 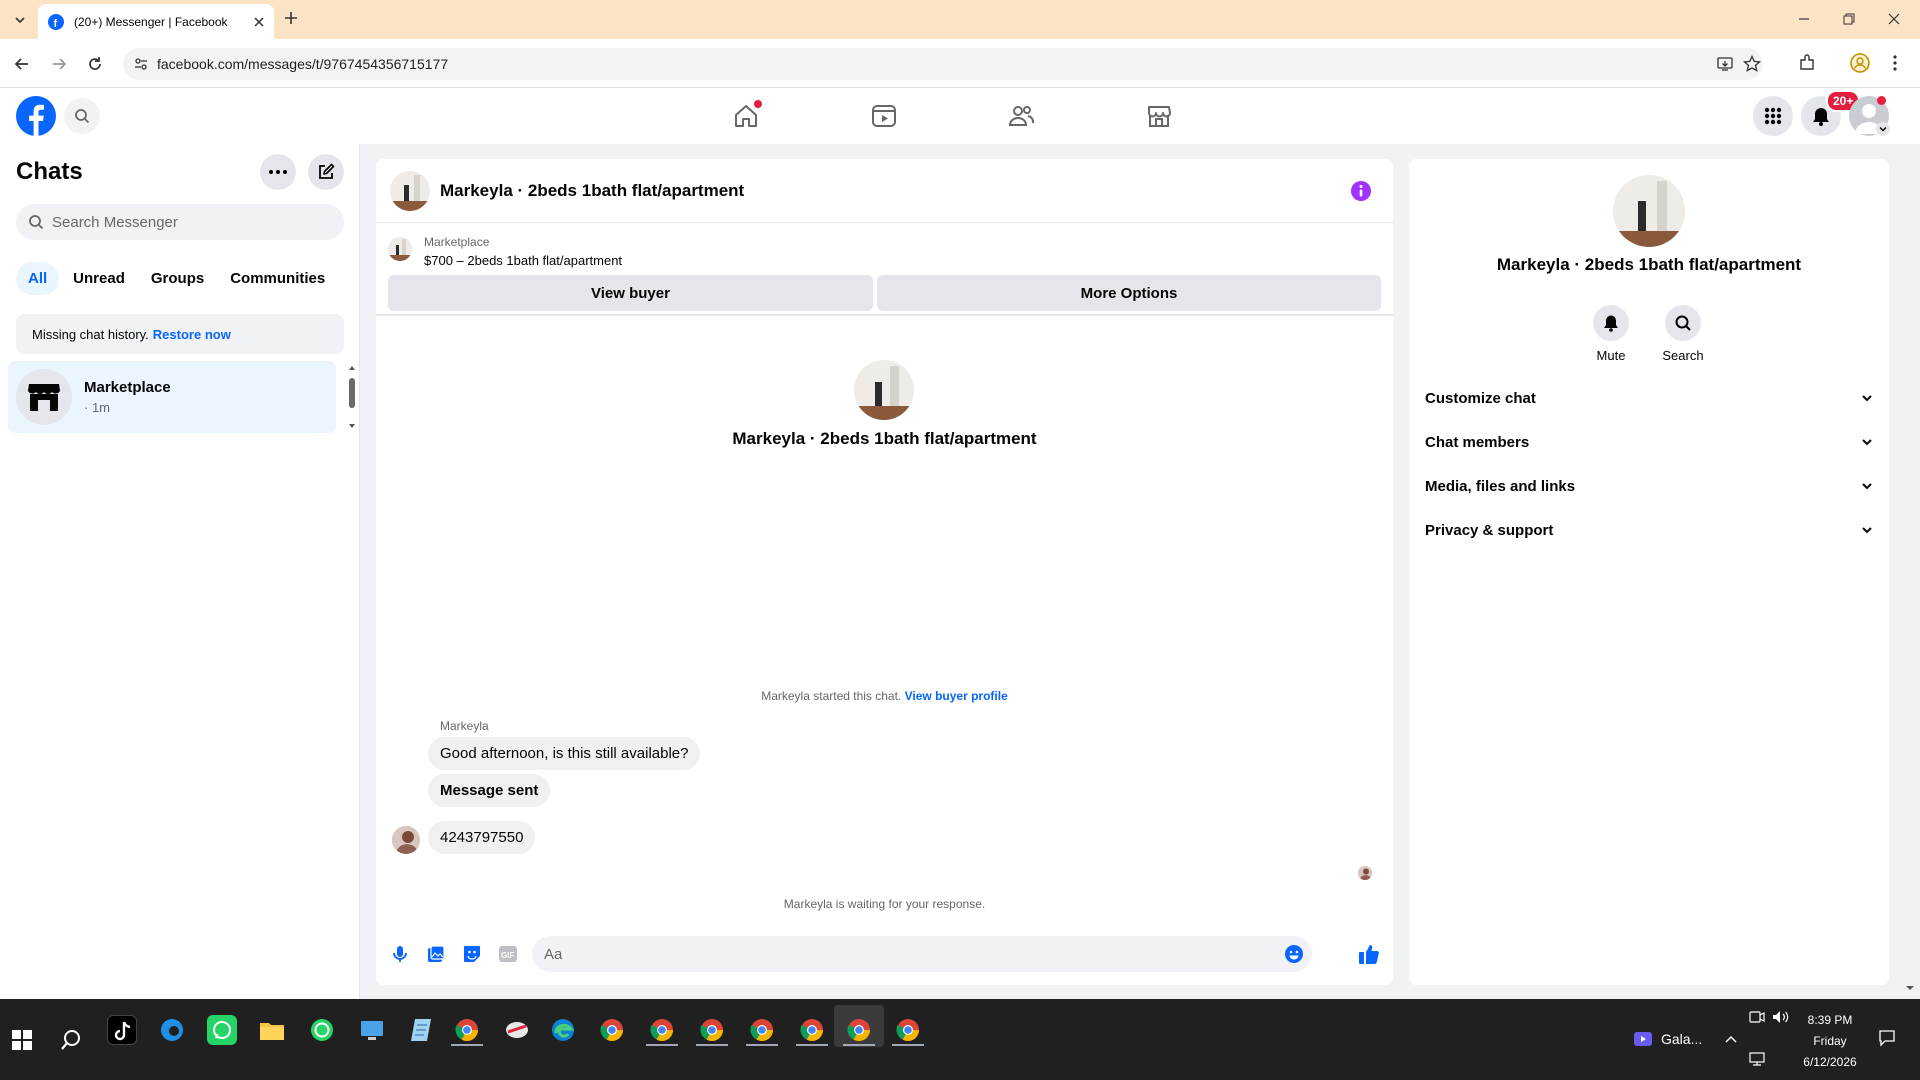 What do you see at coordinates (922, 954) in the screenshot?
I see `message-input: Aa` at bounding box center [922, 954].